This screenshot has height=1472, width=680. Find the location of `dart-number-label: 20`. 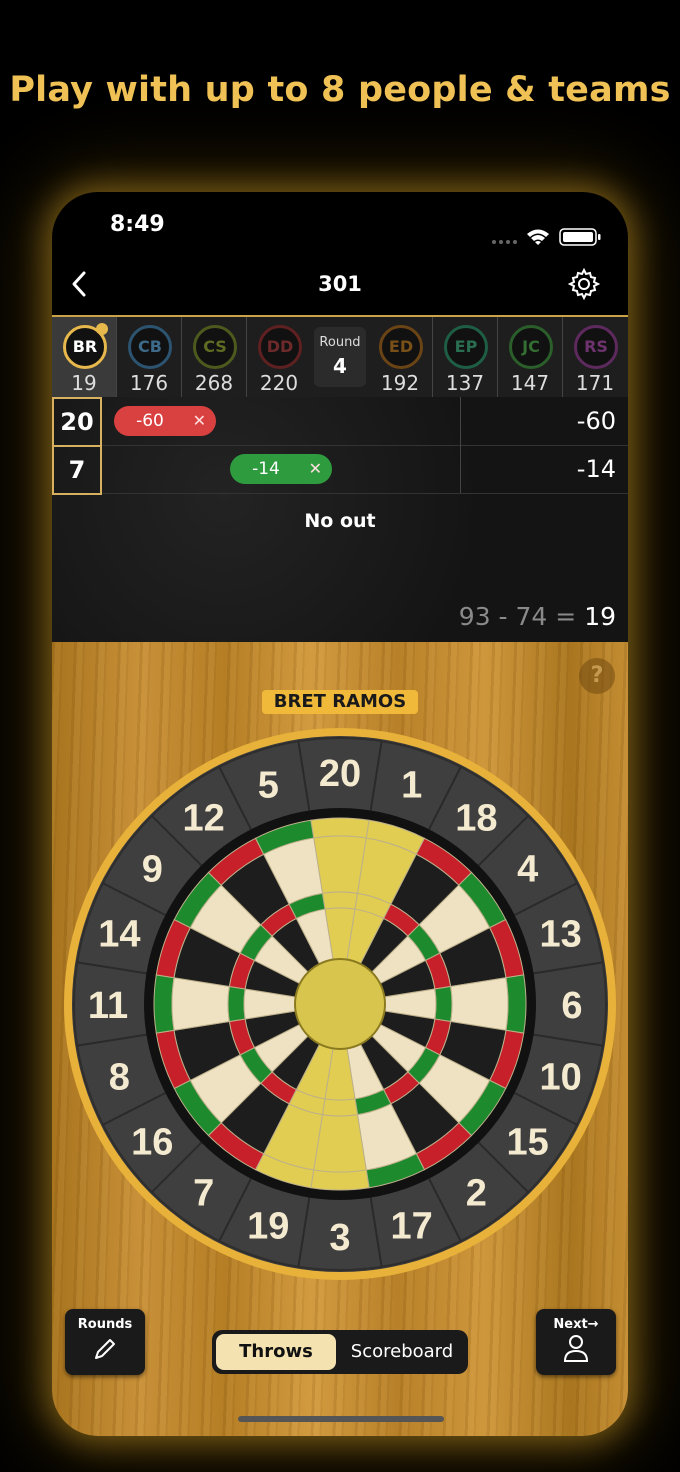

dart-number-label: 20 is located at coordinates (340, 774).